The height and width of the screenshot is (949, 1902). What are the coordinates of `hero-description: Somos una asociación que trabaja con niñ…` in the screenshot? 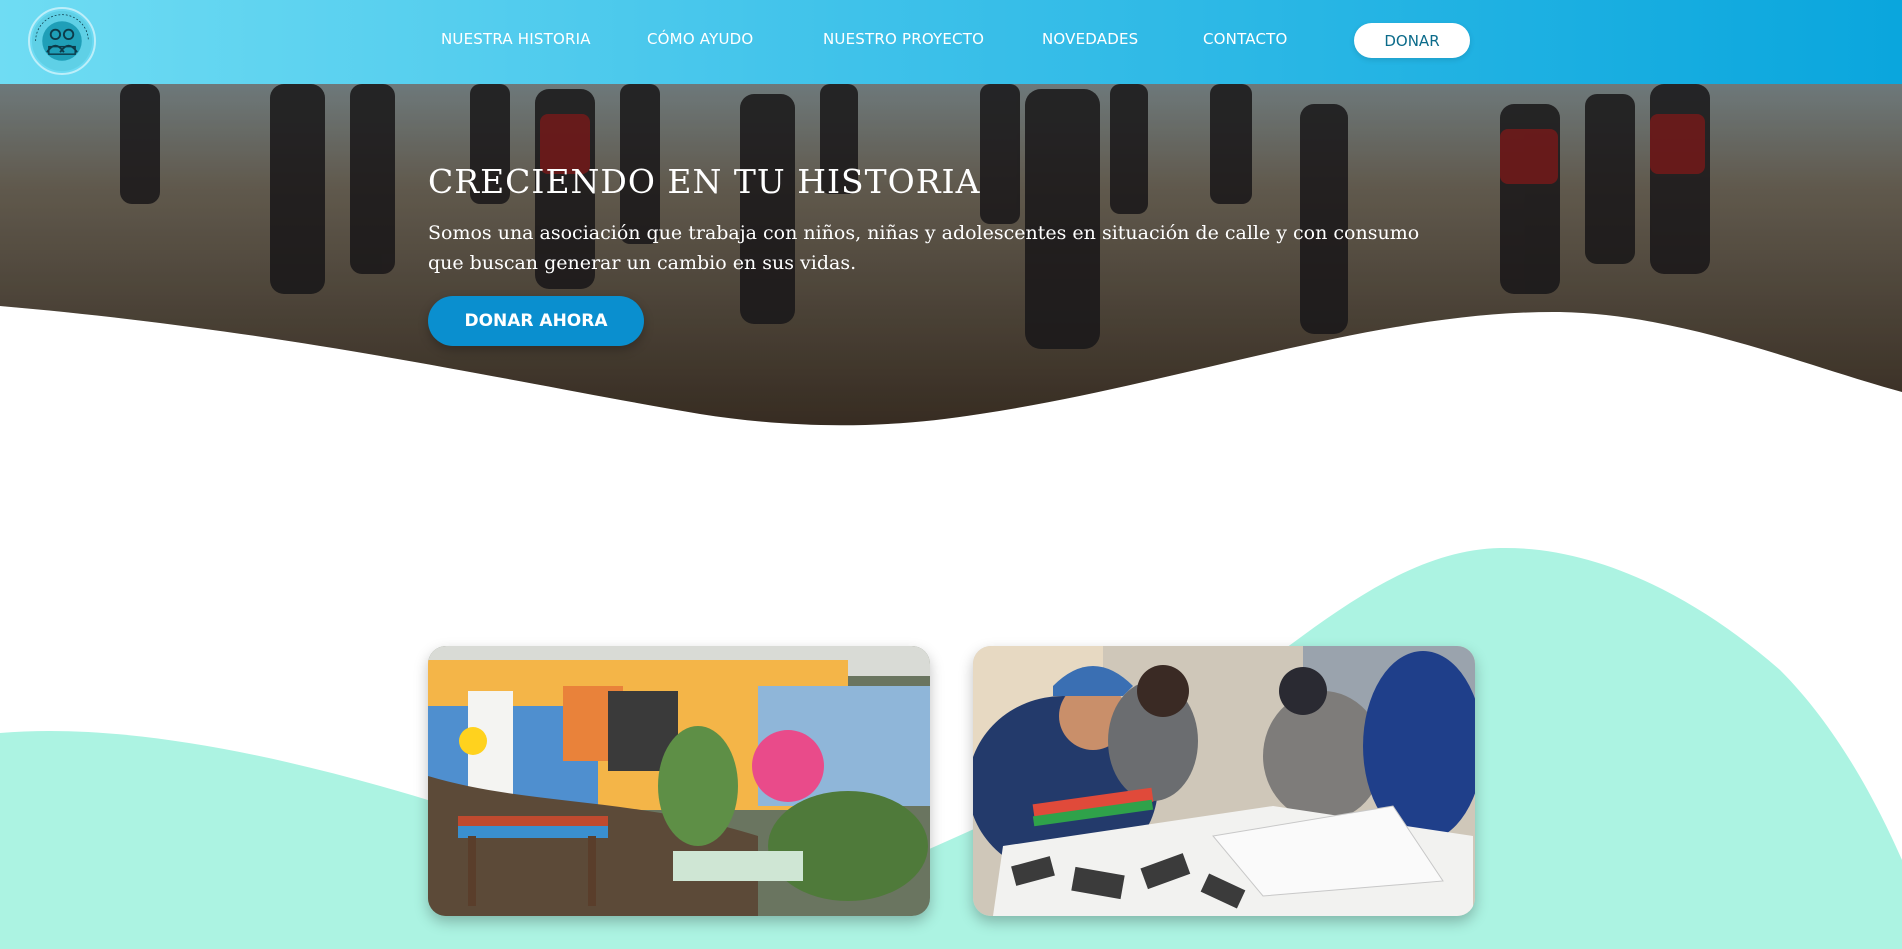 It's located at (924, 248).